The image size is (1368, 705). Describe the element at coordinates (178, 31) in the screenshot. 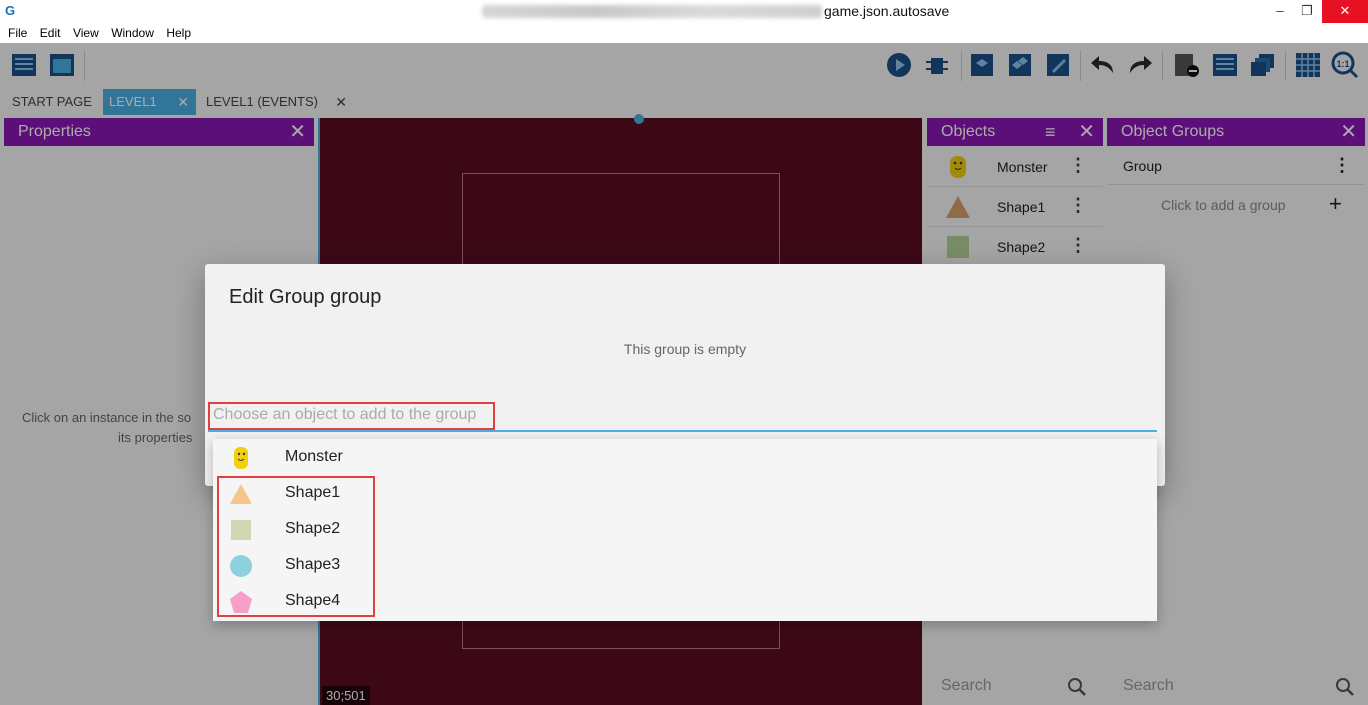

I see `menu-help: Help` at that location.